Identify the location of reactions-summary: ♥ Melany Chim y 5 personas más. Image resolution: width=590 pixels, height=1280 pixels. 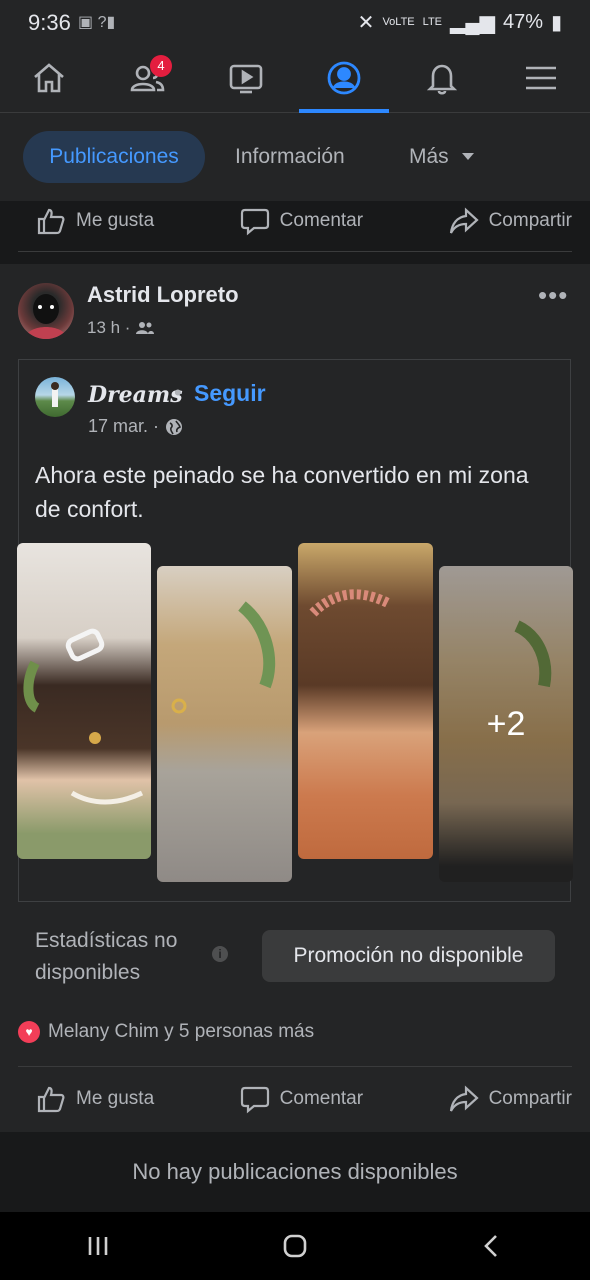
(166, 1032).